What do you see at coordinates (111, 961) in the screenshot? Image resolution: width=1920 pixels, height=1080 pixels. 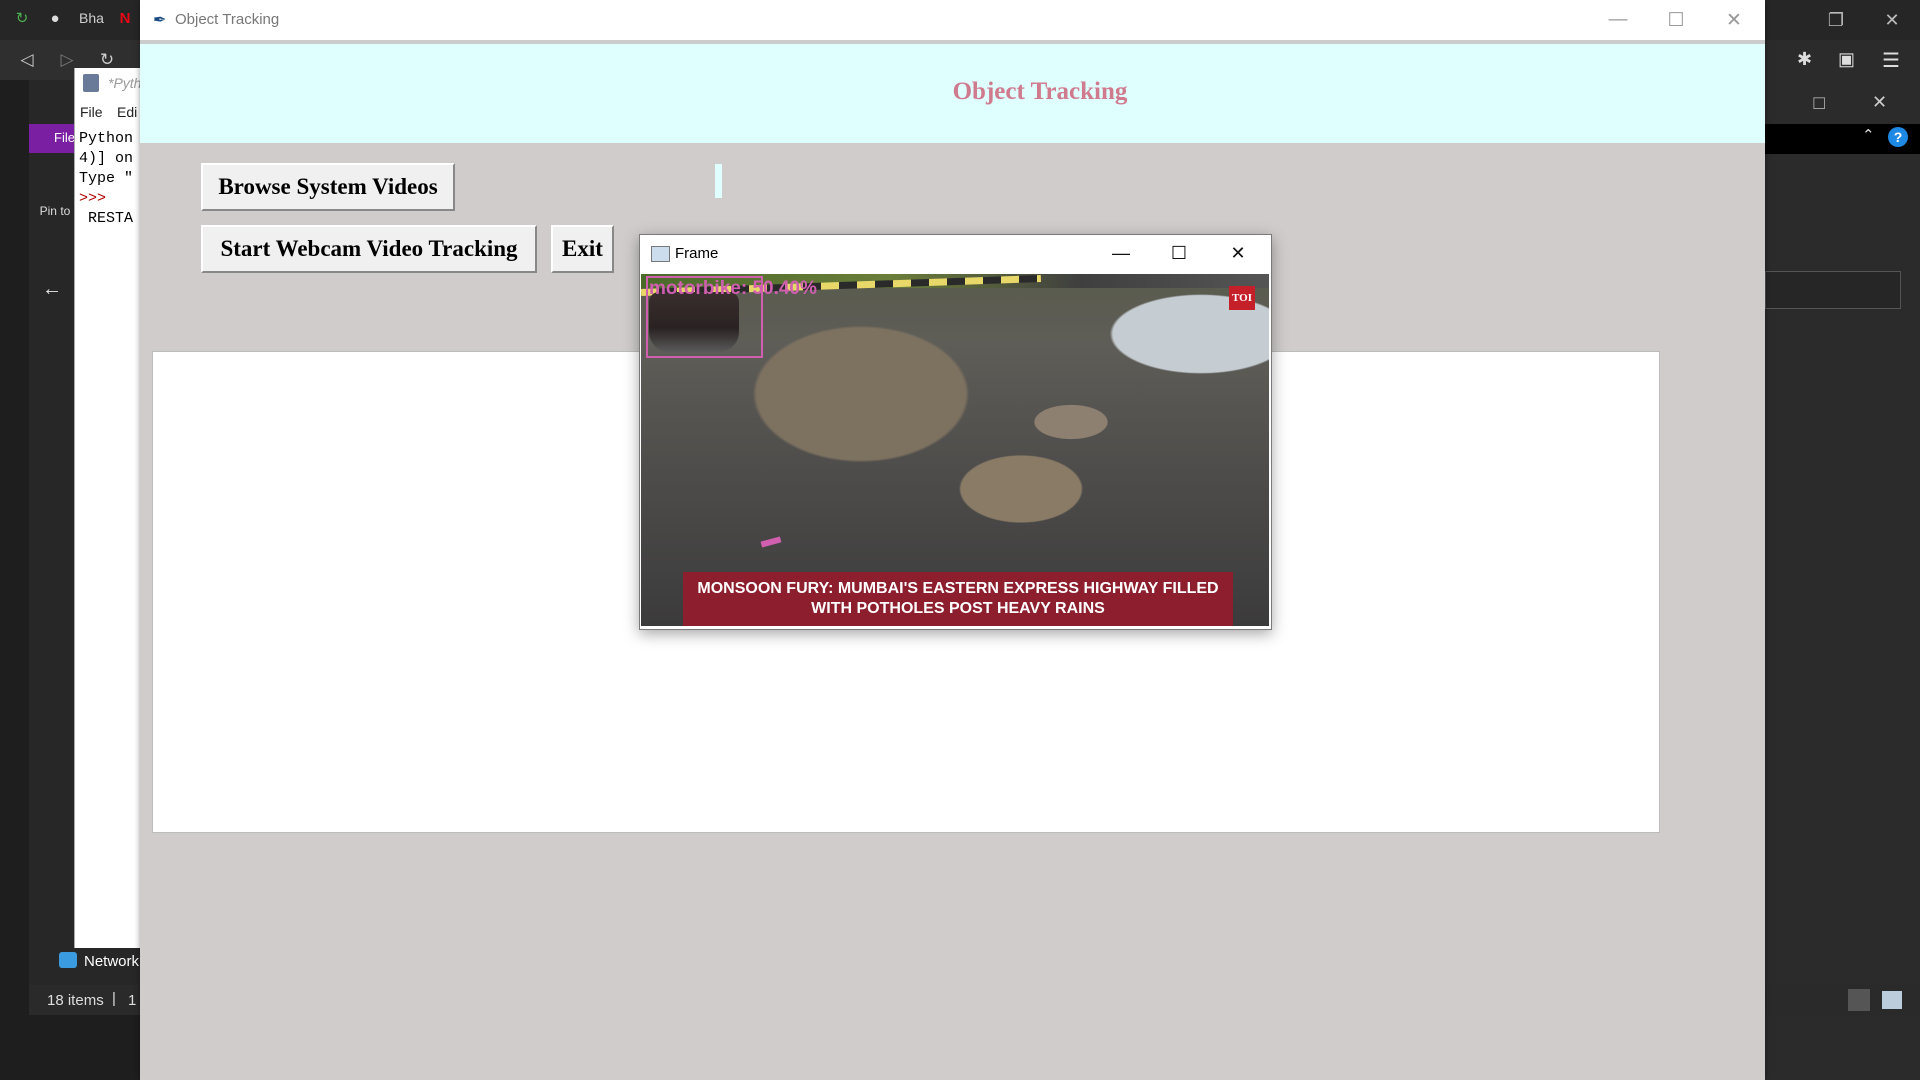 I see `network-label: Network` at bounding box center [111, 961].